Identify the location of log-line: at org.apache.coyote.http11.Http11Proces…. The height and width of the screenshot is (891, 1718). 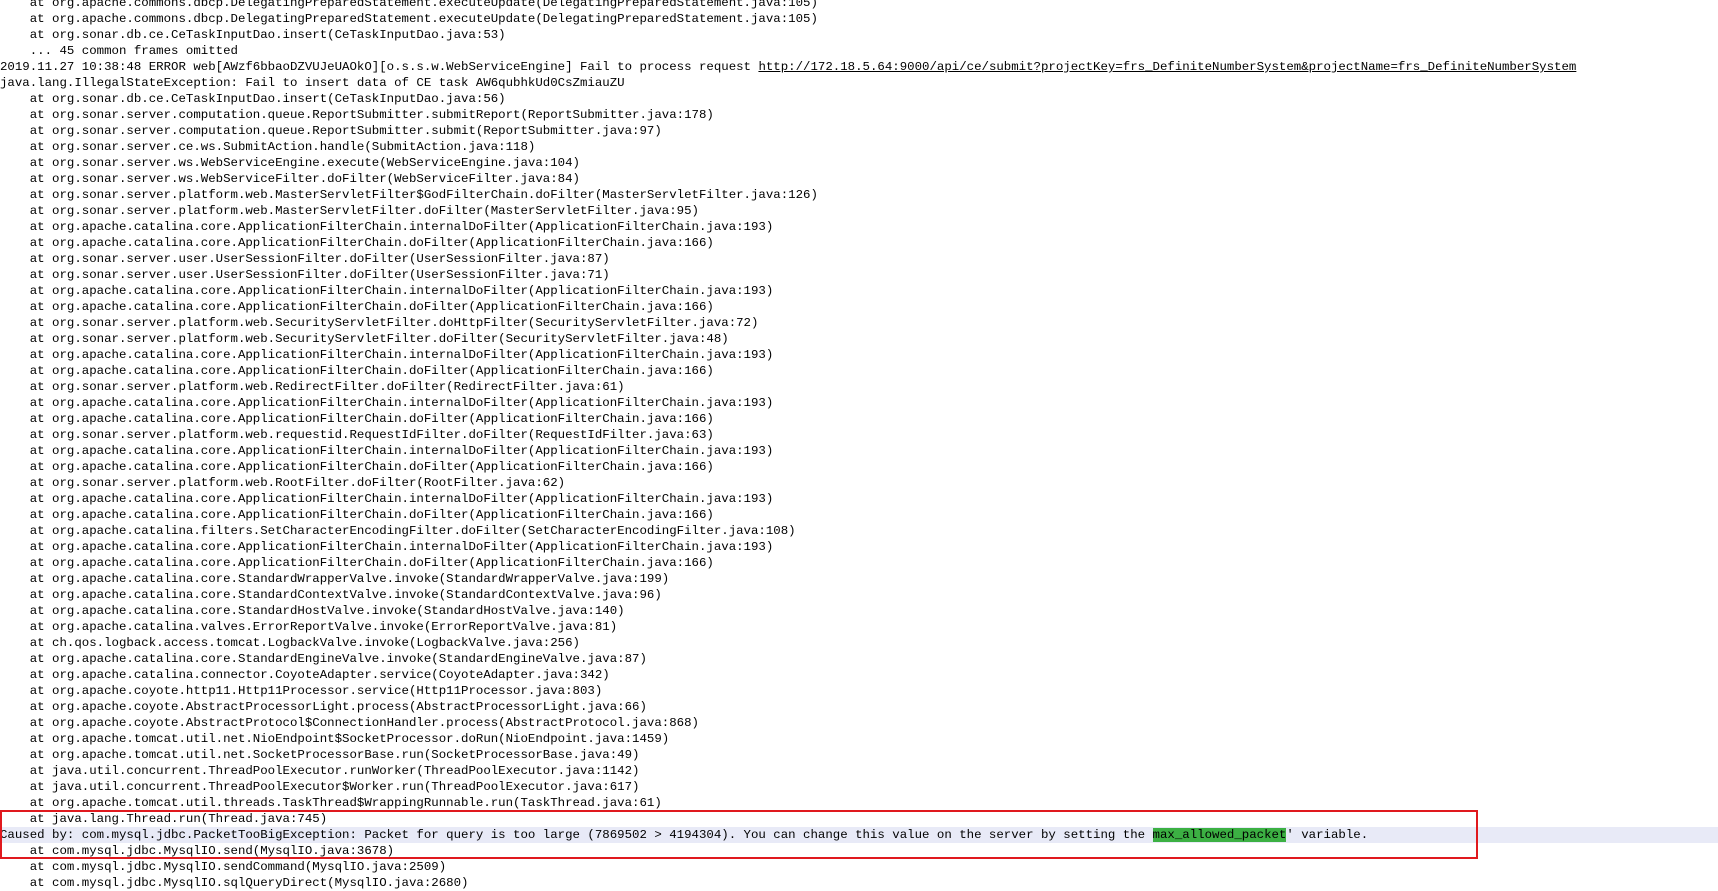
(301, 691).